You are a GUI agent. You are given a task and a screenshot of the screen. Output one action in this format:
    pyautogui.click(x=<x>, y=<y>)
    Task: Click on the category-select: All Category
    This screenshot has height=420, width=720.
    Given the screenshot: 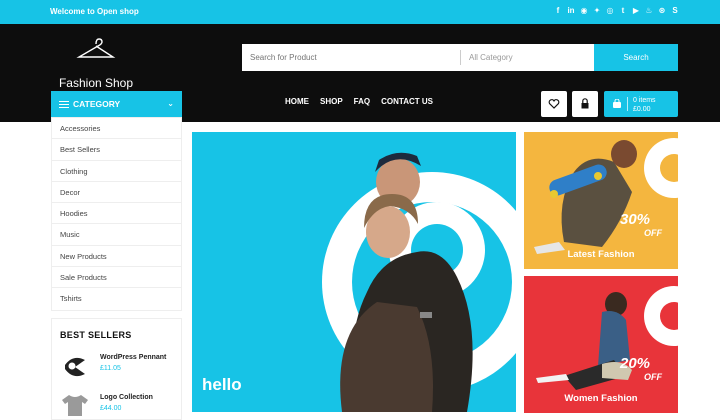 What is the action you would take?
    pyautogui.click(x=527, y=57)
    